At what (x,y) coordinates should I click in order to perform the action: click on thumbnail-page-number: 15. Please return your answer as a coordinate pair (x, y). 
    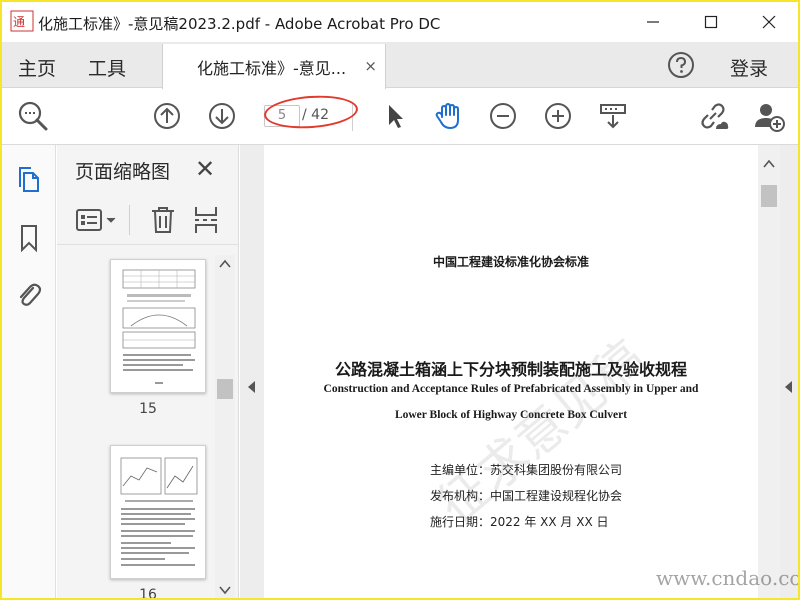
    Looking at the image, I should click on (148, 409).